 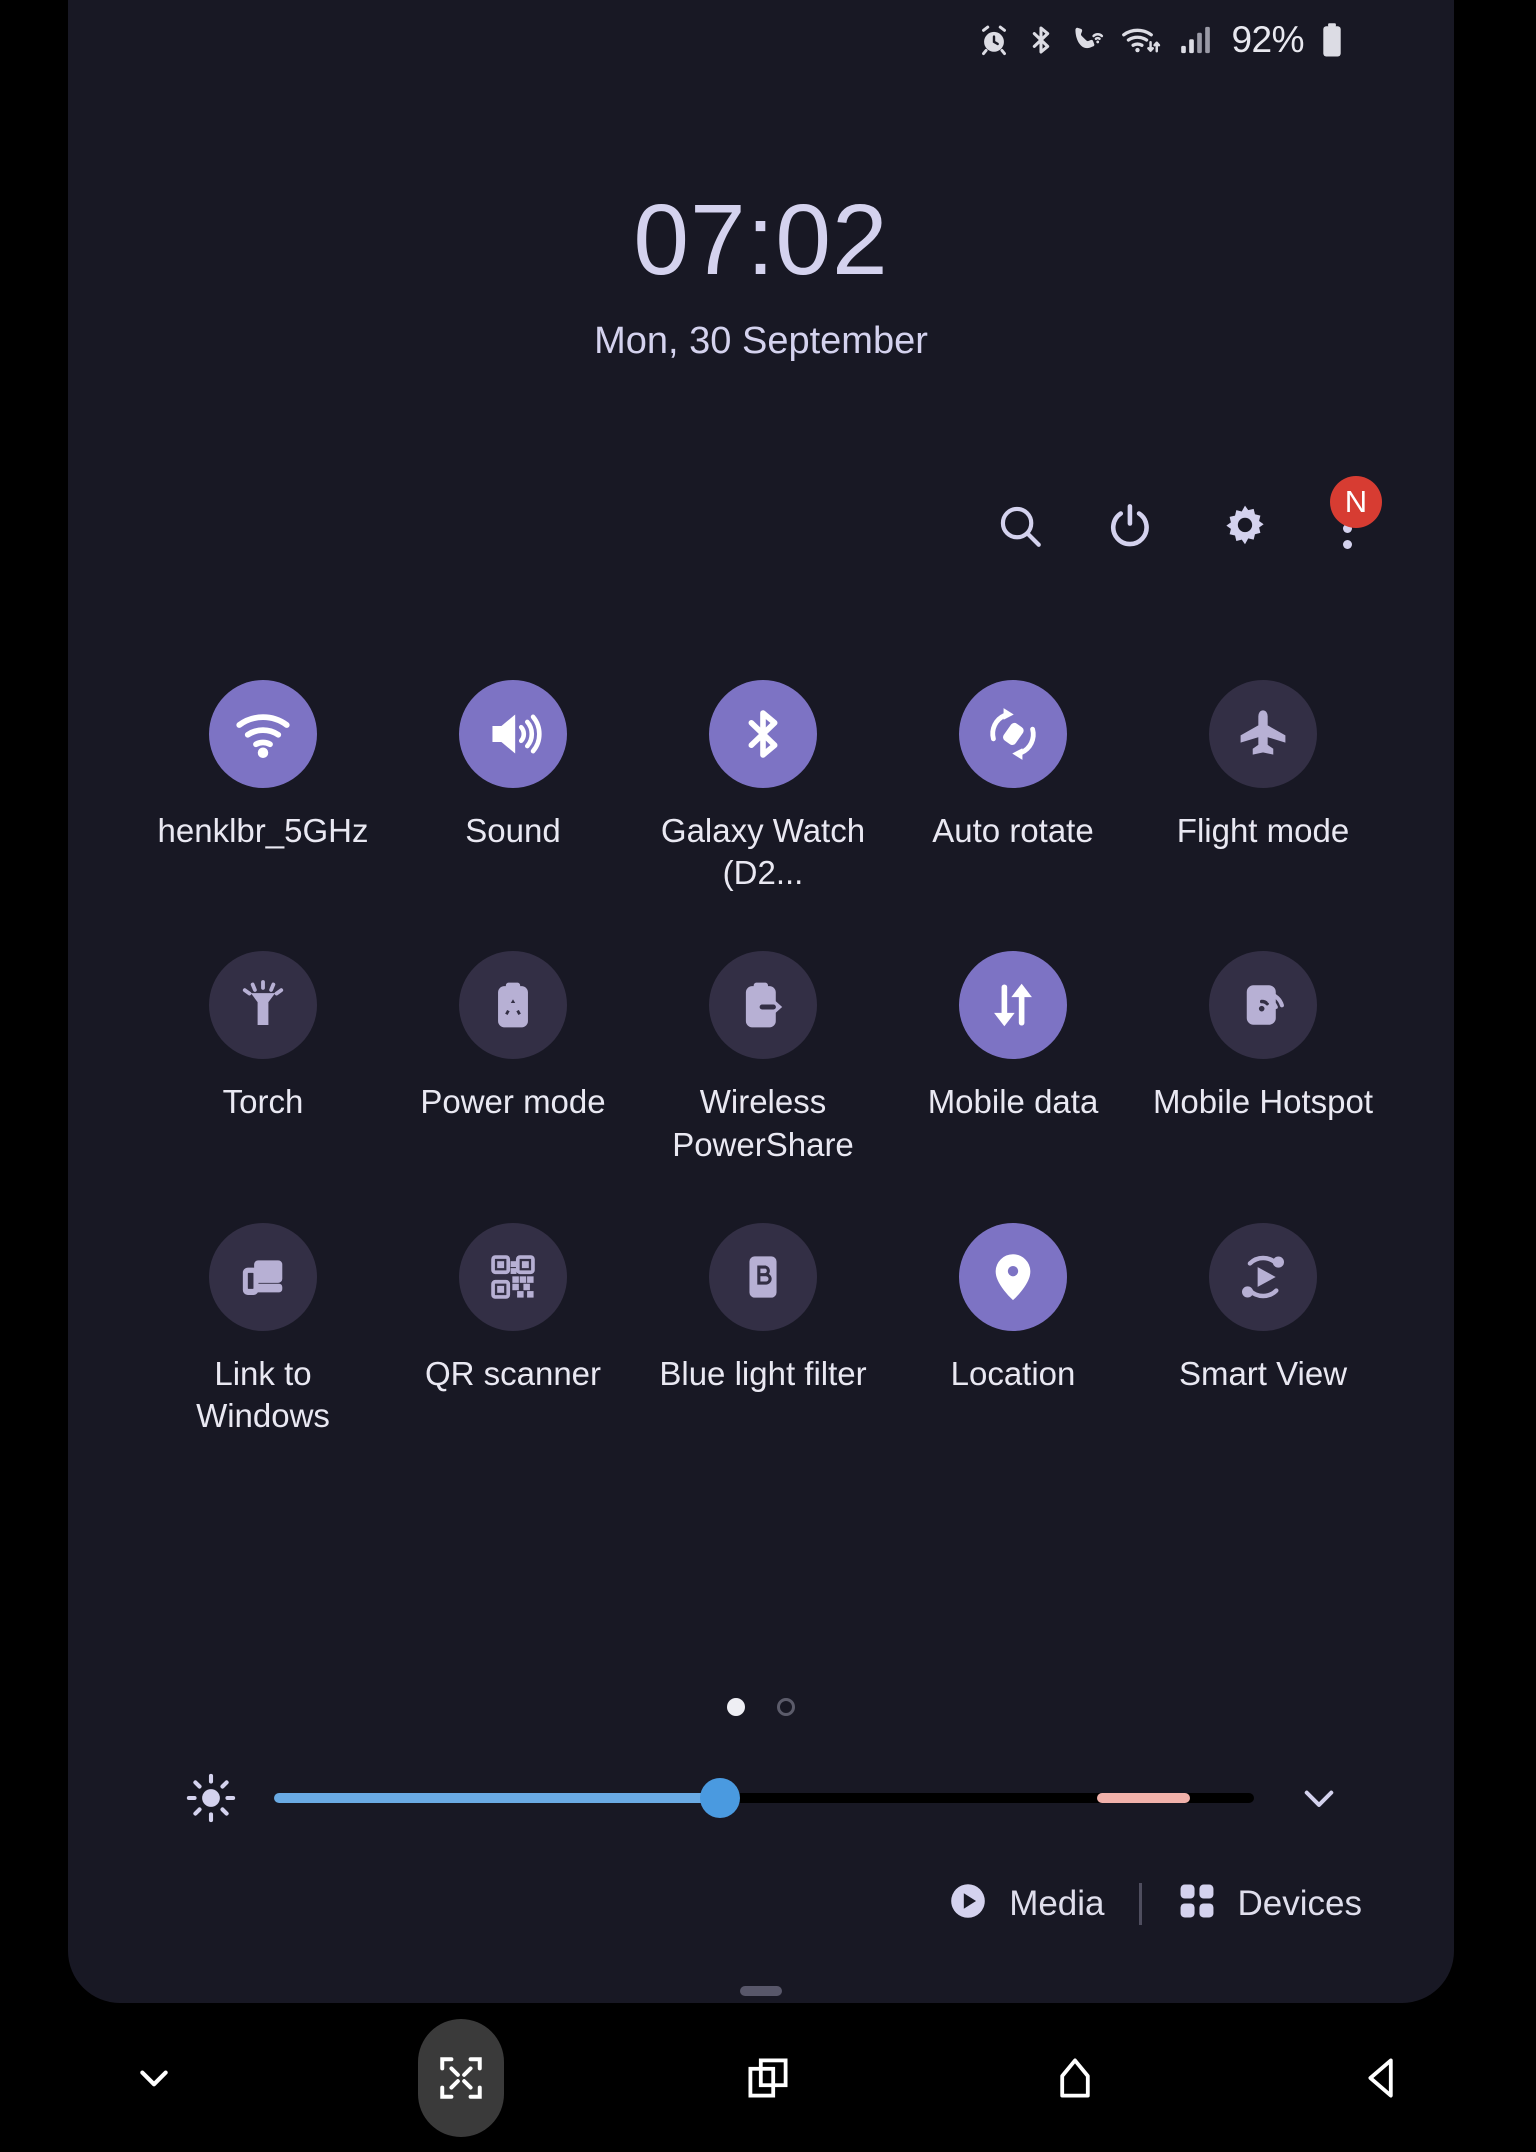 I want to click on brightness-control, so click(x=761, y=1798).